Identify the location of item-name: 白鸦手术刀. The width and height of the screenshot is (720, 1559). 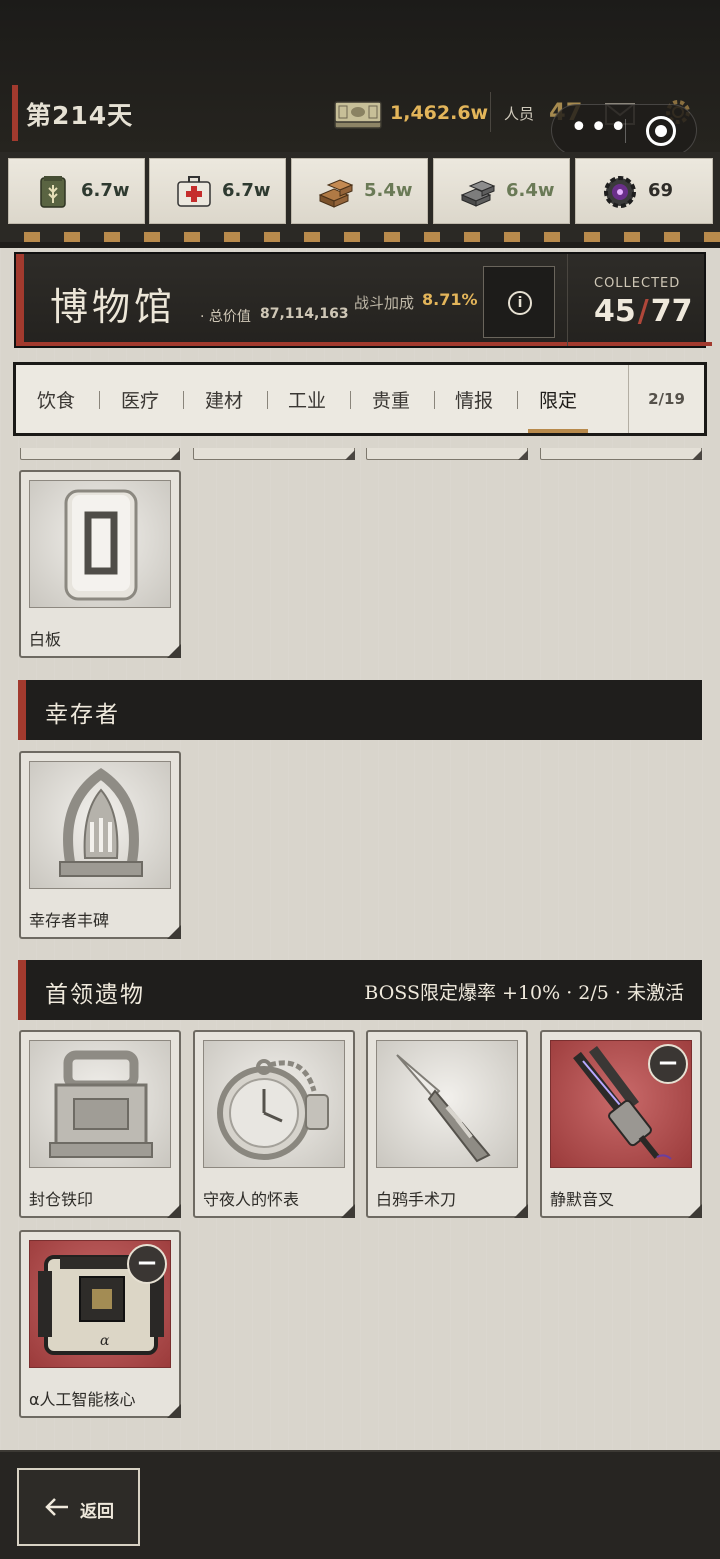
(416, 1199).